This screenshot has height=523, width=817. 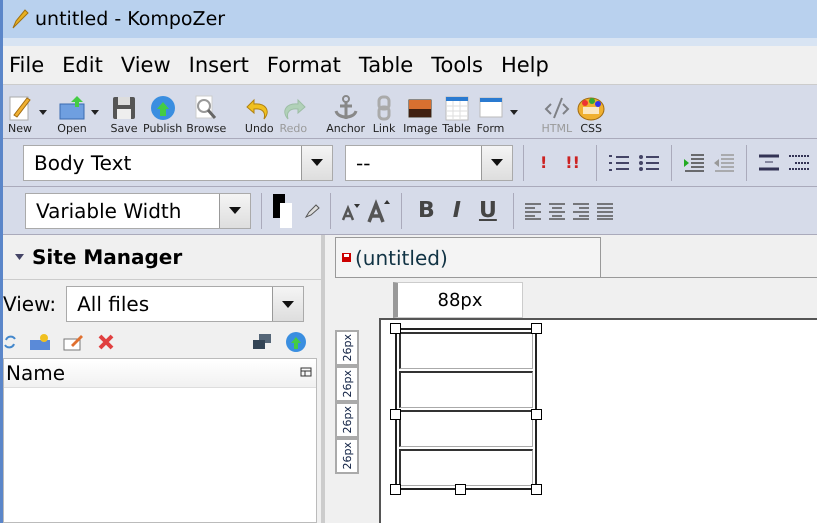 I want to click on menu-item: View, so click(x=146, y=65).